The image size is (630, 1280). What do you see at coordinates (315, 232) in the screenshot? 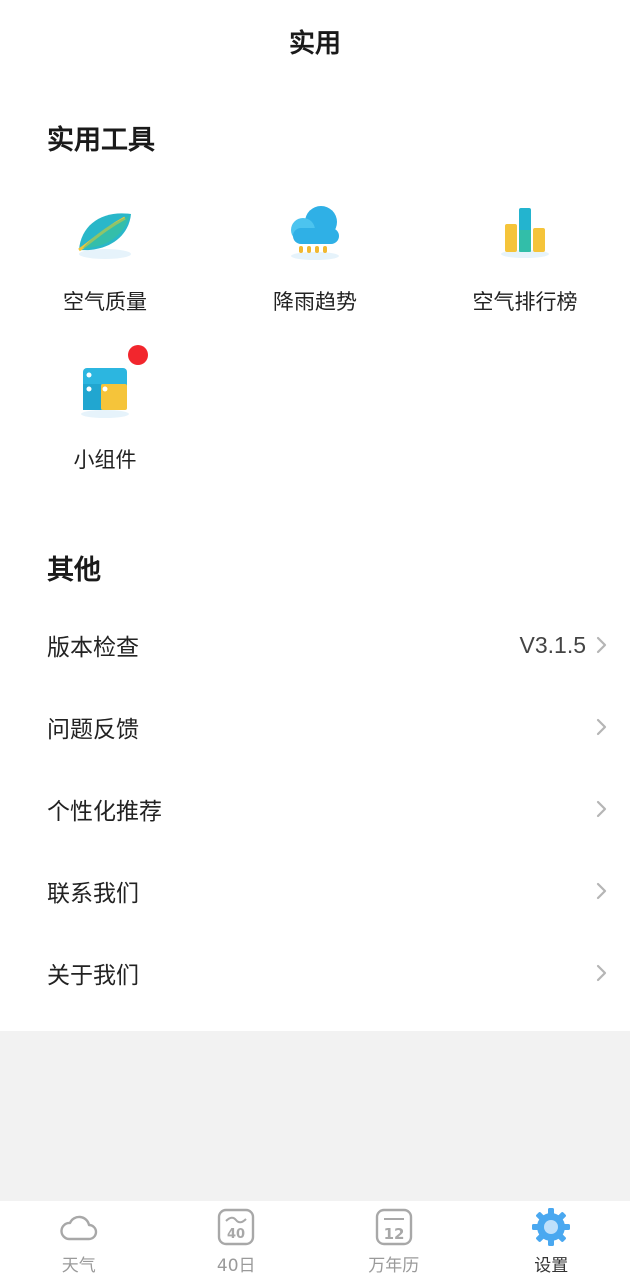
I see `rain-cloud-icon` at bounding box center [315, 232].